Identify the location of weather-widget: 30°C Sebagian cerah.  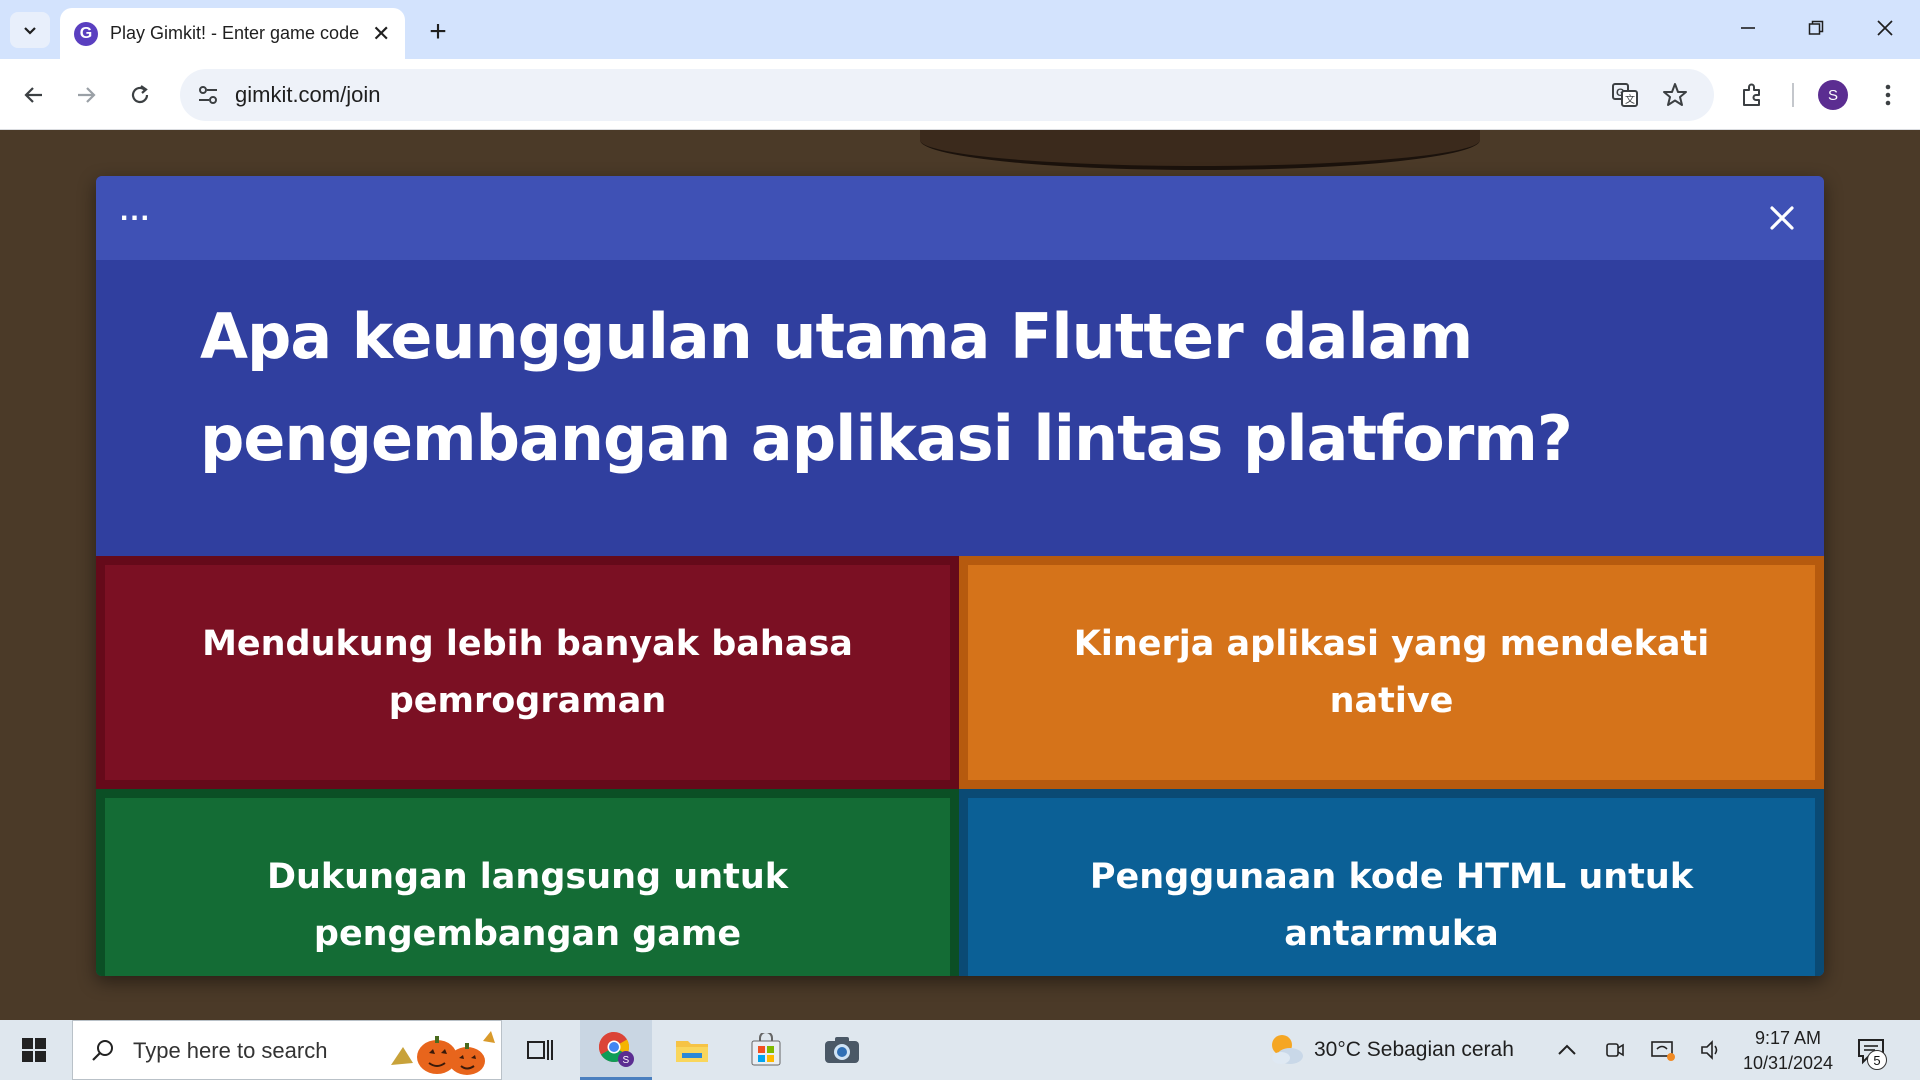
(1390, 1050).